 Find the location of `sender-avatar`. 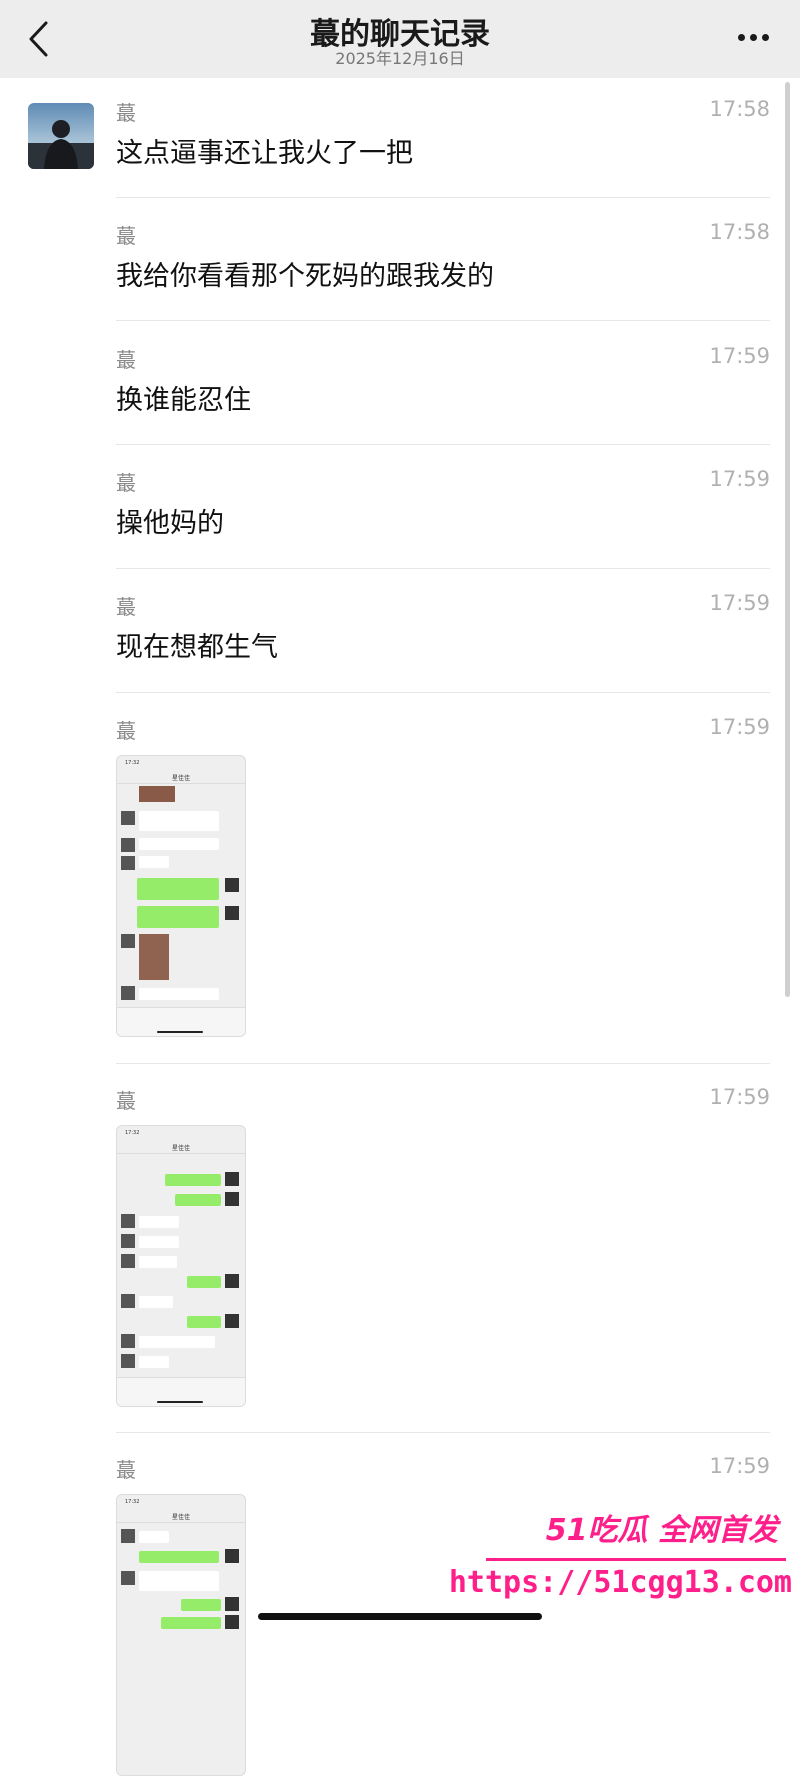

sender-avatar is located at coordinates (61, 136).